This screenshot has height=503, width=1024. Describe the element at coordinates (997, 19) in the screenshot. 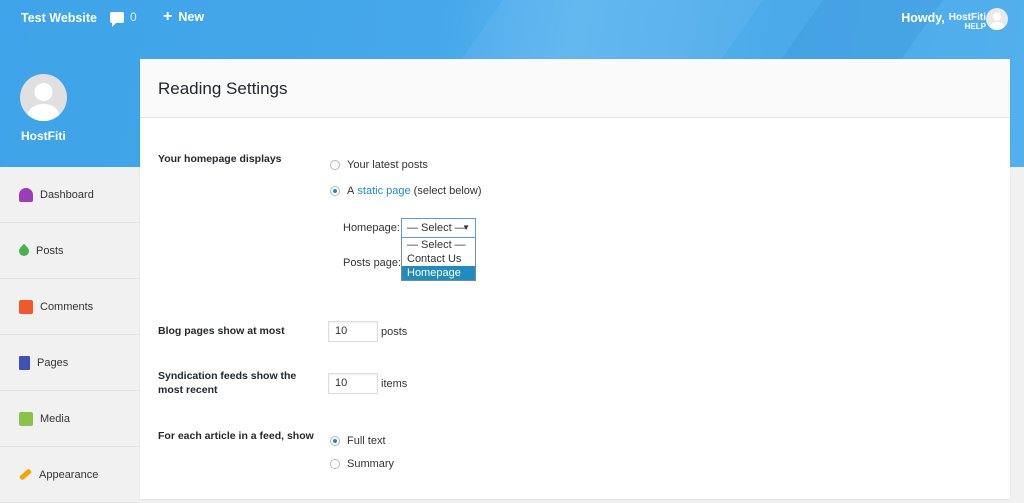

I see `user-avatar-icon` at that location.